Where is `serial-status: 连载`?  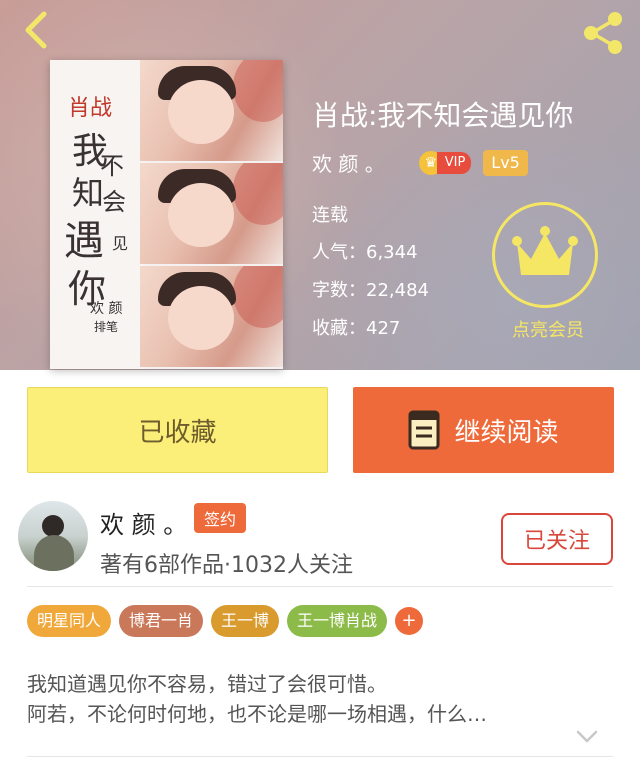 serial-status: 连载 is located at coordinates (330, 215).